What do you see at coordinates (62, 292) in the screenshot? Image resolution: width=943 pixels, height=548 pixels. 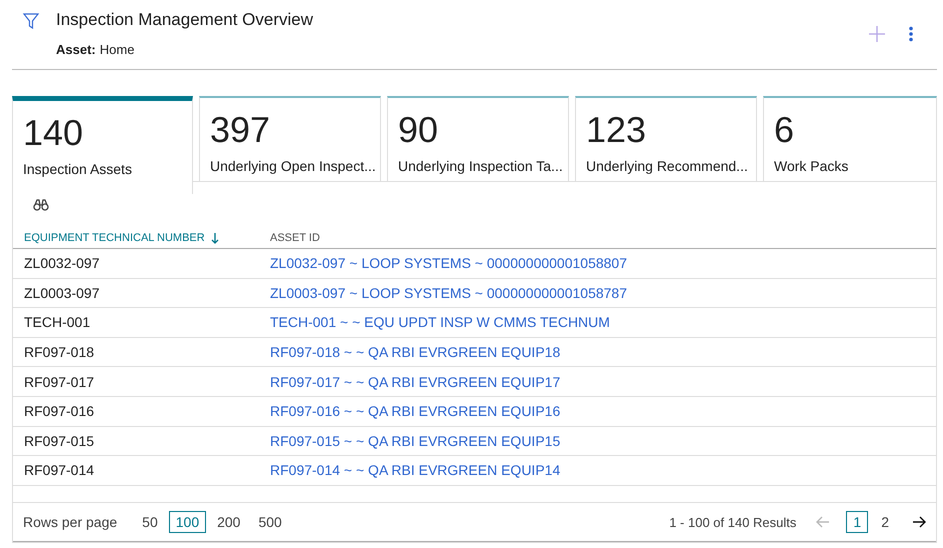 I see `table-cell-text: ZL0003-097` at bounding box center [62, 292].